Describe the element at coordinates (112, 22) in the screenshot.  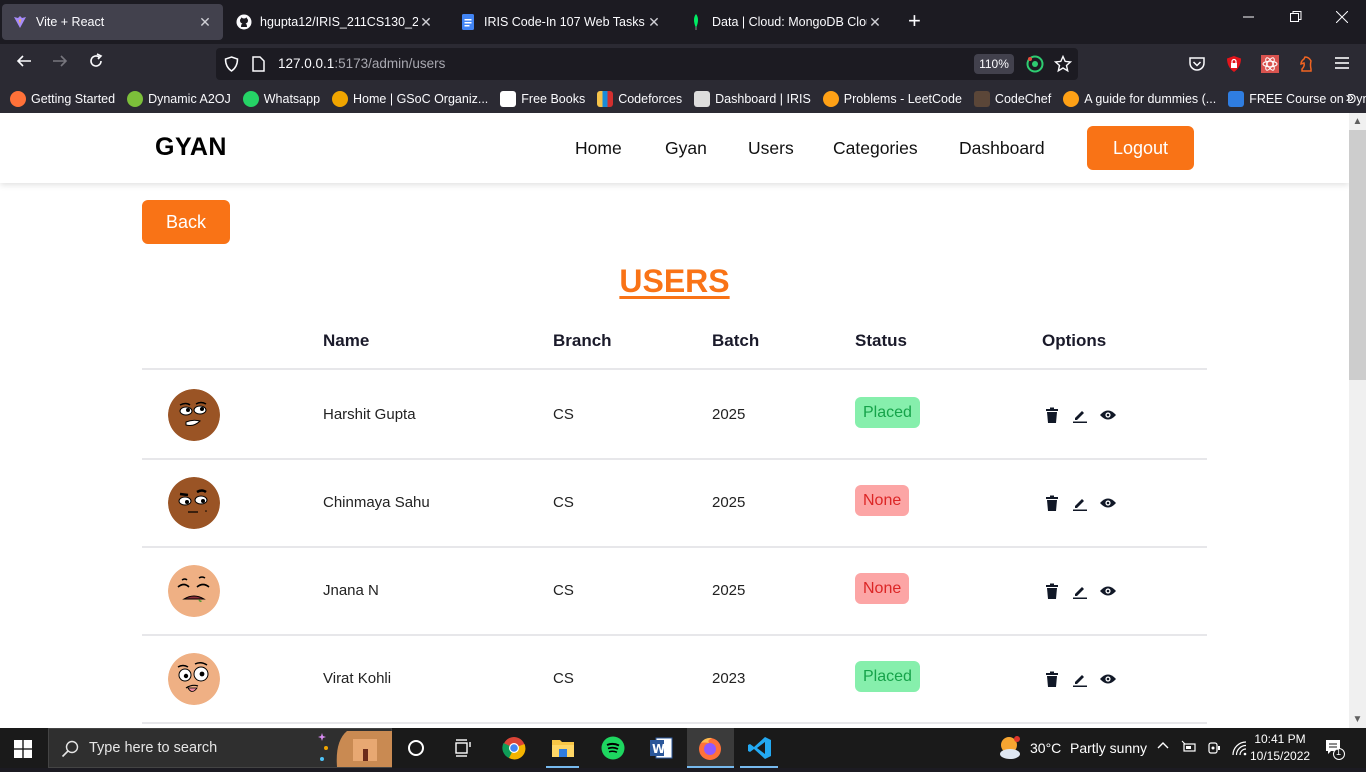
I see `tab-vite-react: Vite + React ✕` at that location.